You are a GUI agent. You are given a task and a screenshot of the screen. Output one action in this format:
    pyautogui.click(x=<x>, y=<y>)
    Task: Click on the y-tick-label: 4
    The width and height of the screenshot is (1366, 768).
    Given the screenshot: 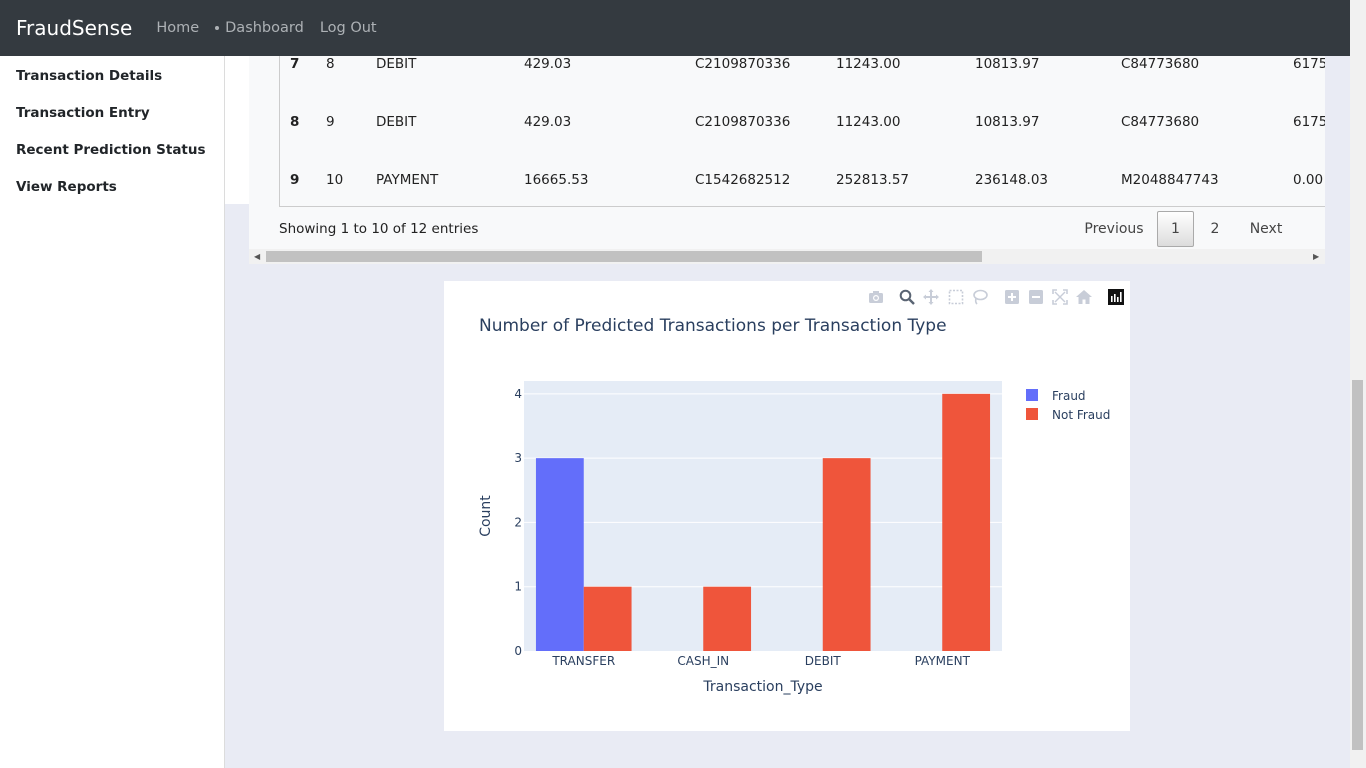 What is the action you would take?
    pyautogui.click(x=518, y=394)
    